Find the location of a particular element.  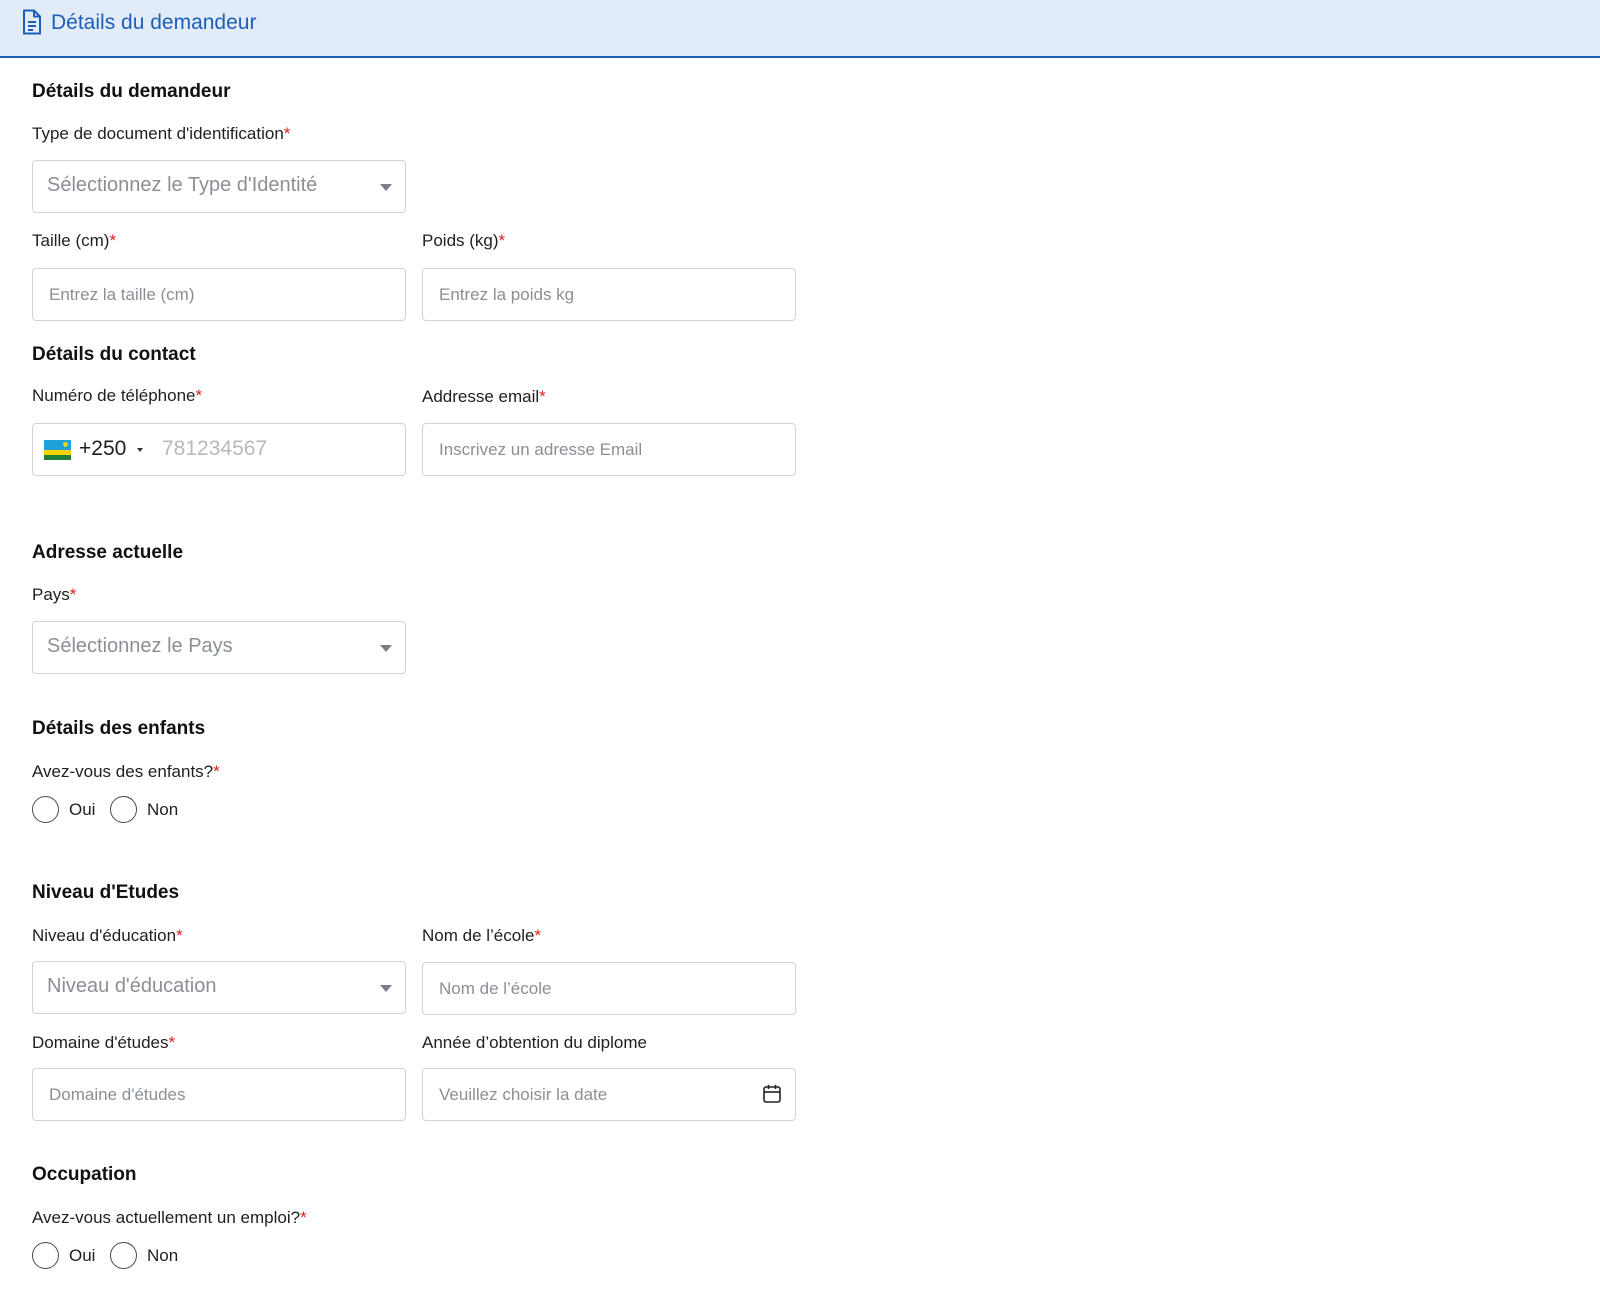

employment-yes-label: Oui is located at coordinates (82, 1256).